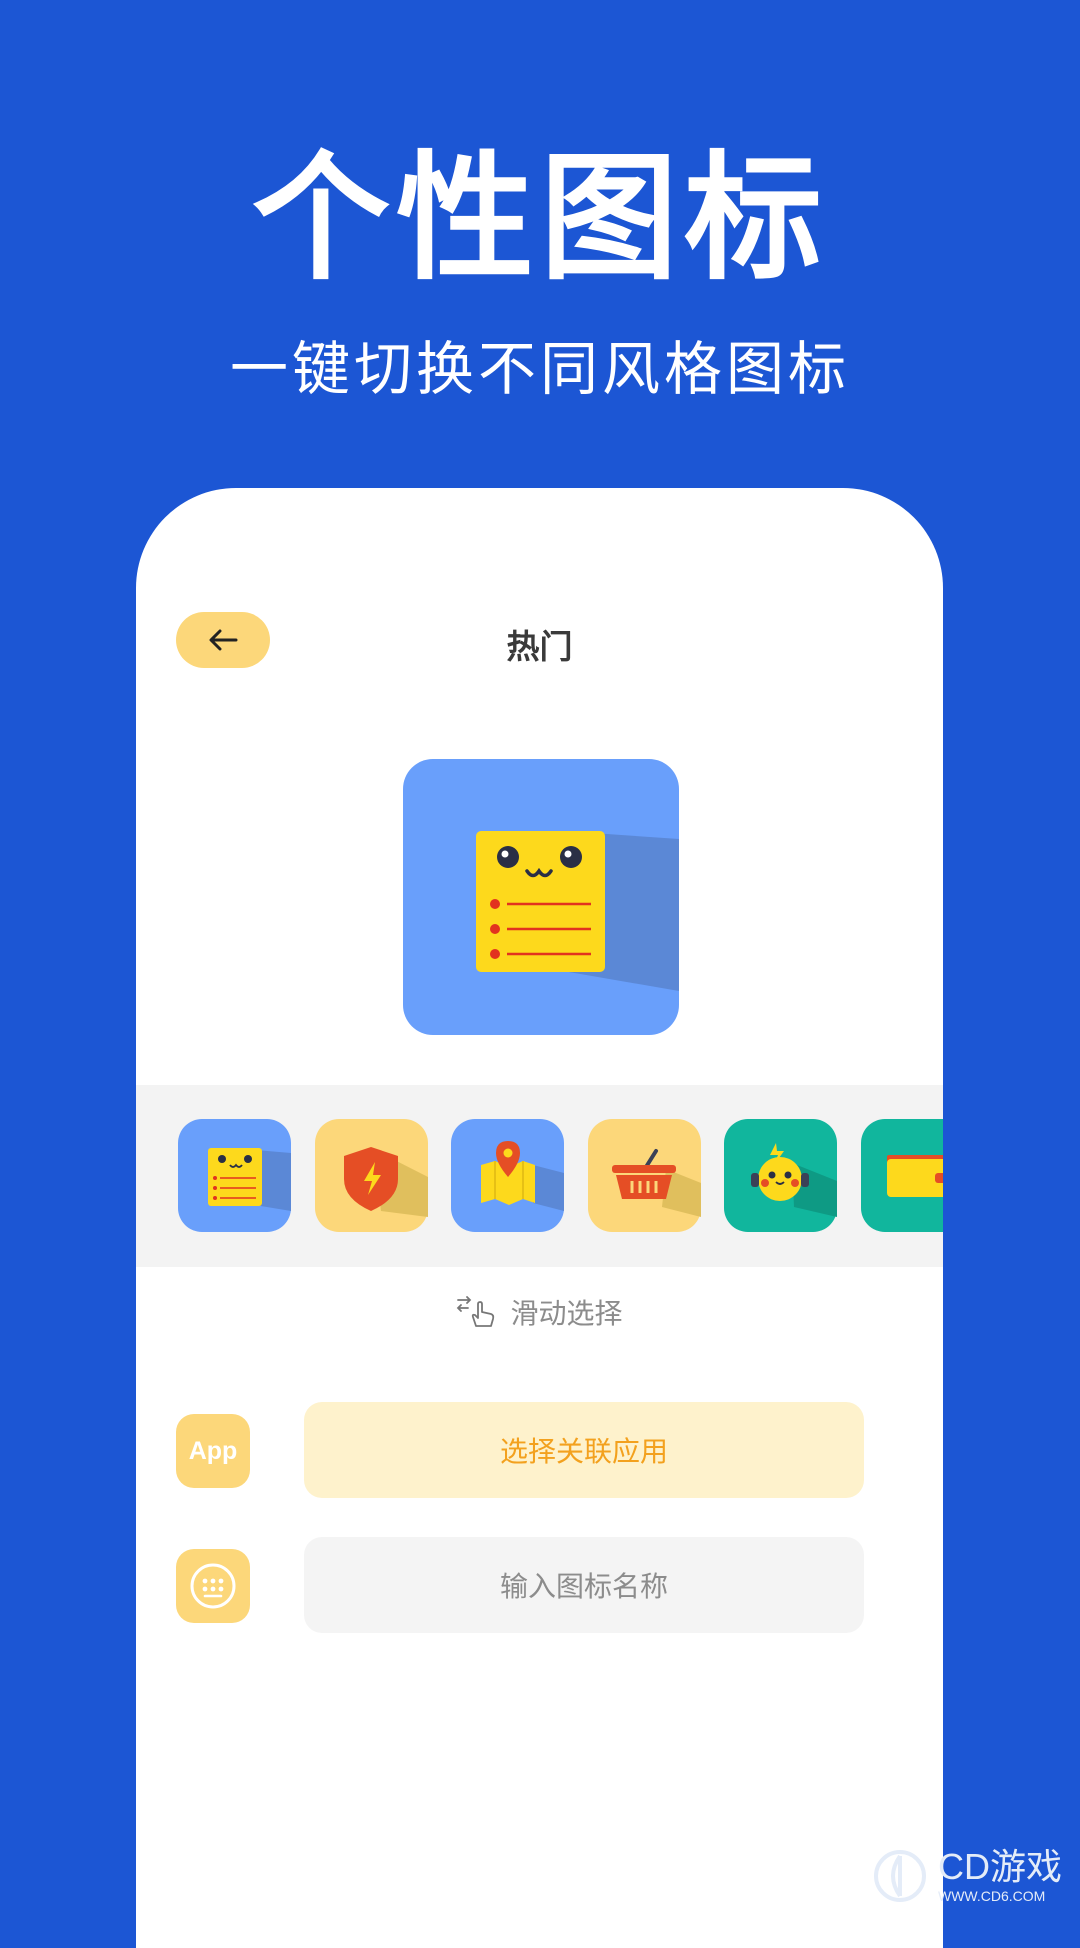  I want to click on keyboard-icon, so click(213, 1586).